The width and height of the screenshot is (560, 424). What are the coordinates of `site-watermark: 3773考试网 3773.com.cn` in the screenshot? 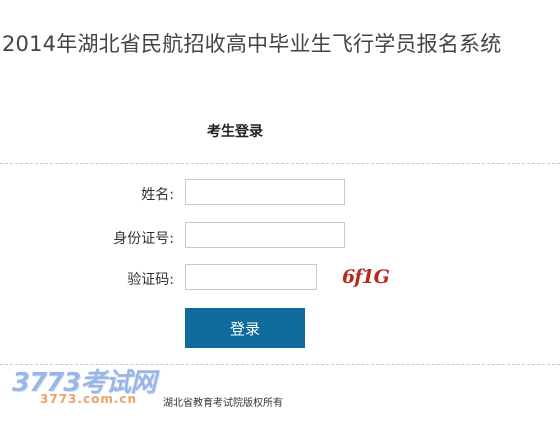 It's located at (97, 386).